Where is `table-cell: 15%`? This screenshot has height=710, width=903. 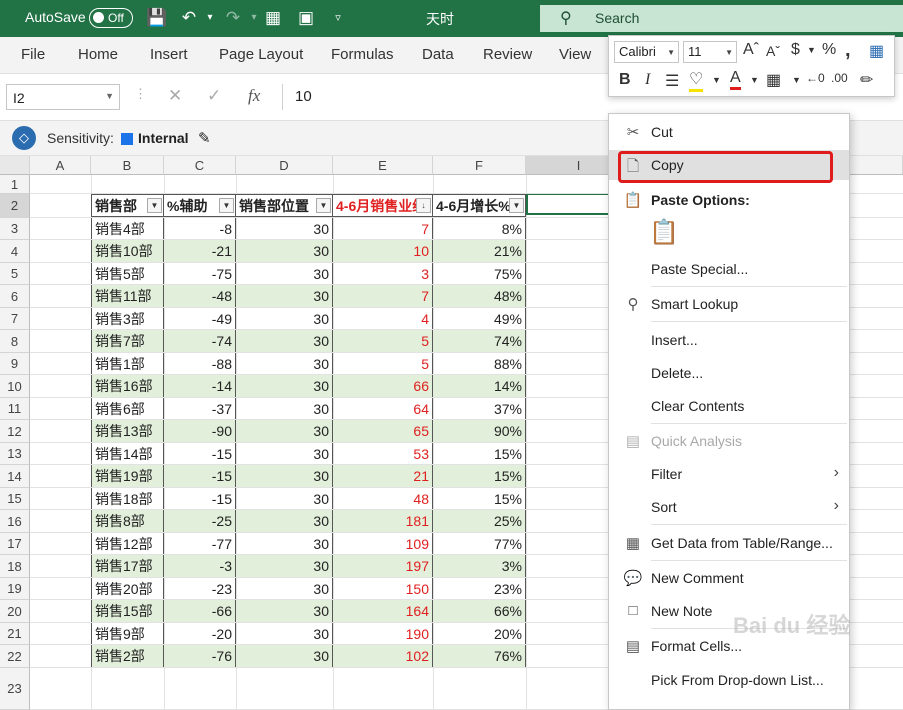 table-cell: 15% is located at coordinates (479, 476).